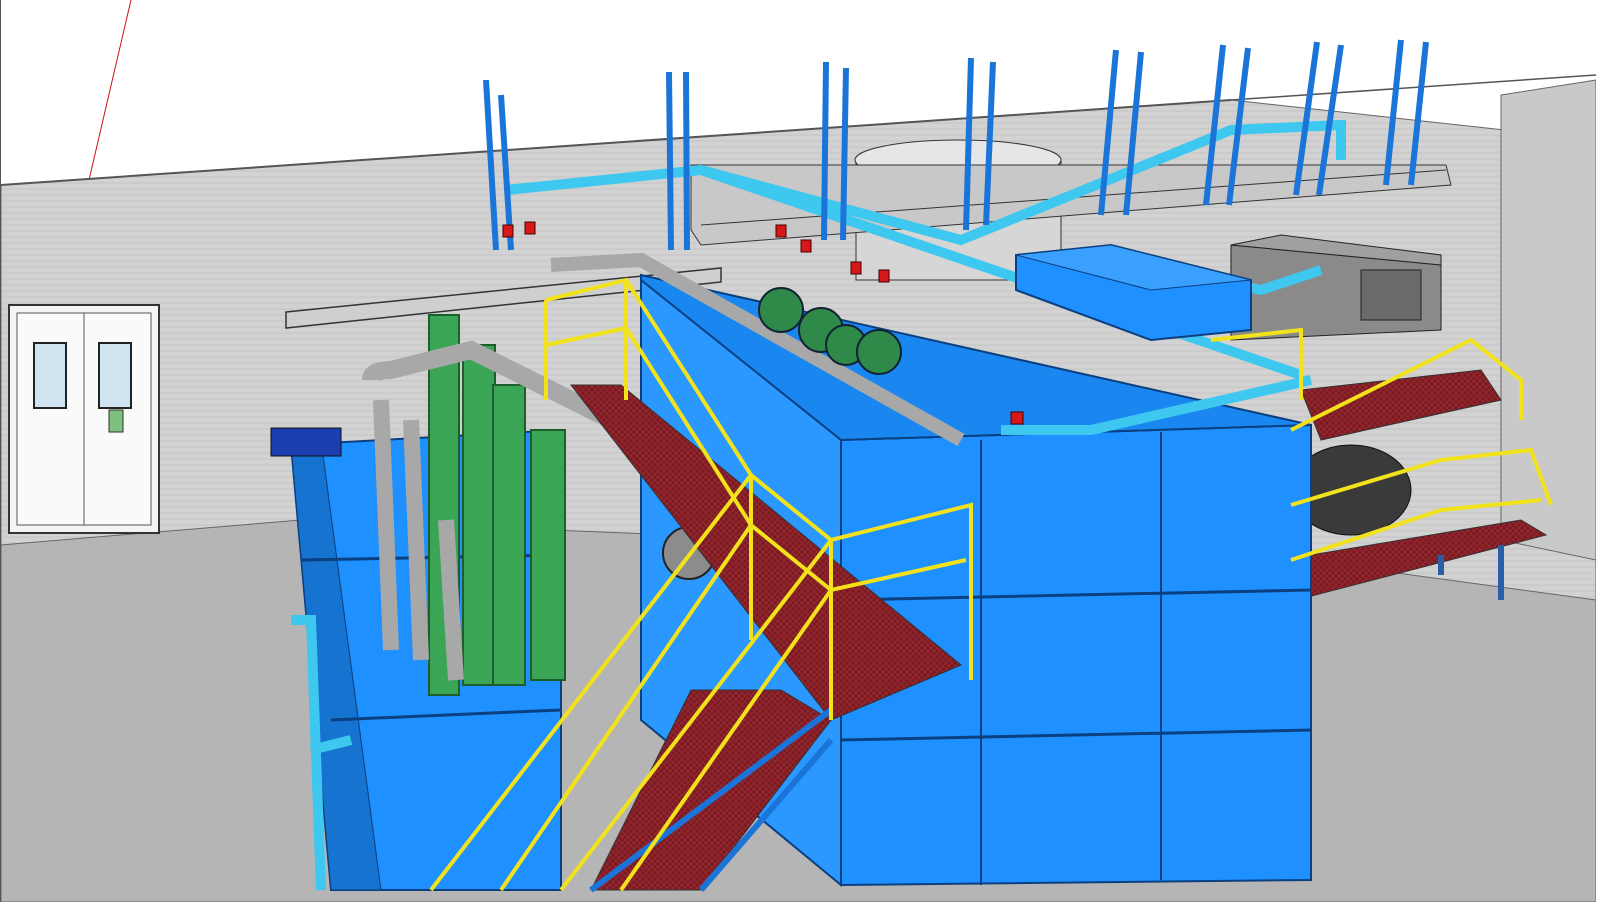  I want to click on door-window-left, so click(50, 375).